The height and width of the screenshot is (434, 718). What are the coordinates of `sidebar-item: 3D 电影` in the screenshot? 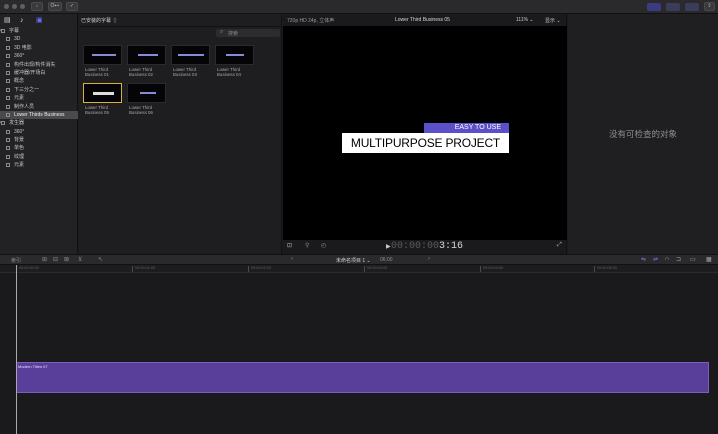 It's located at (39, 48).